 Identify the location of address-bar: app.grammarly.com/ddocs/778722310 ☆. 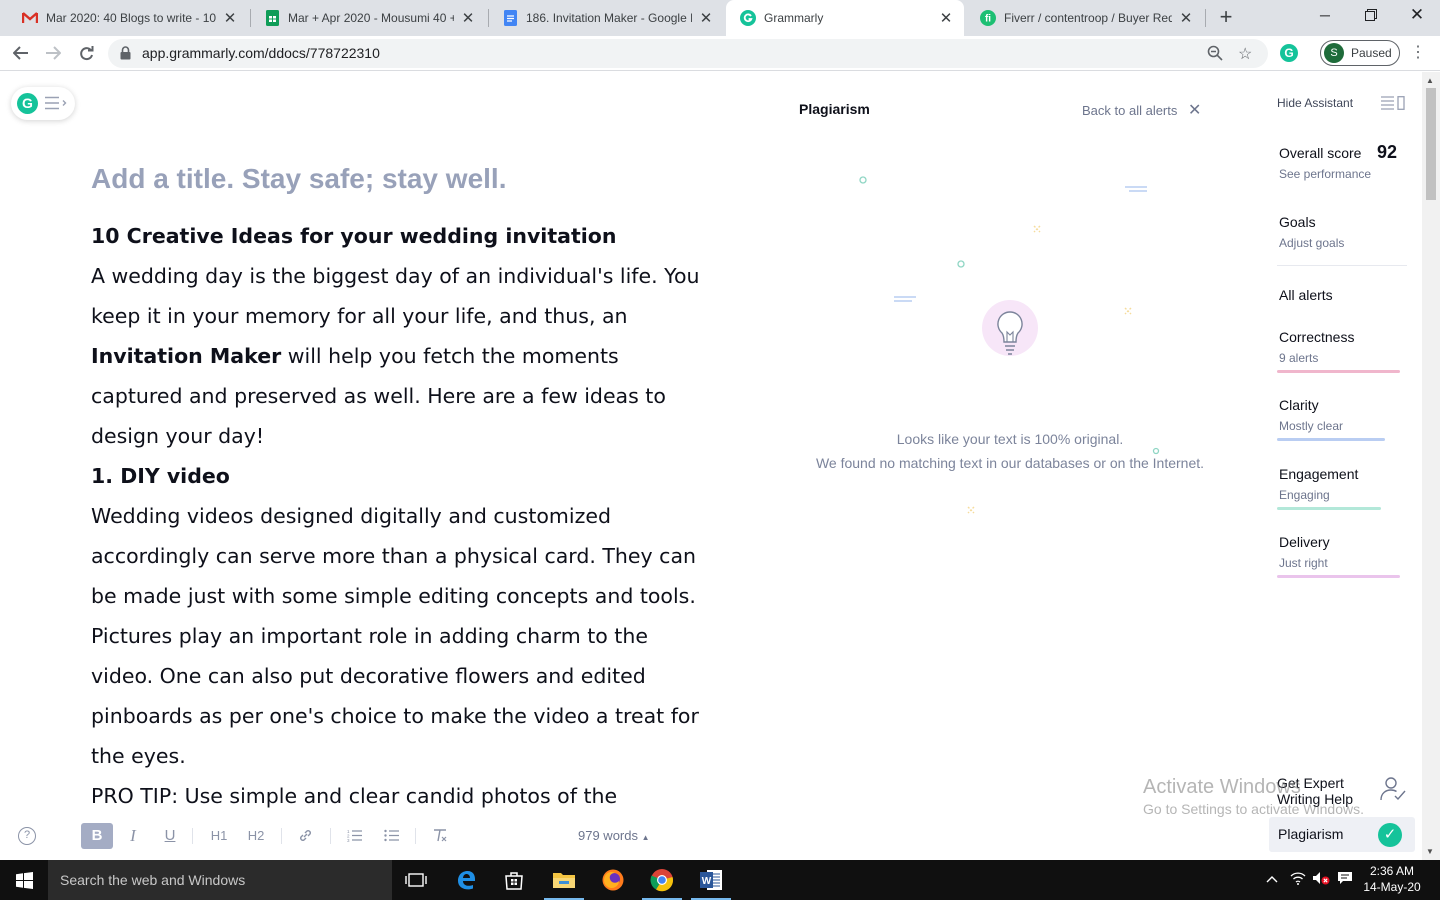
(688, 53).